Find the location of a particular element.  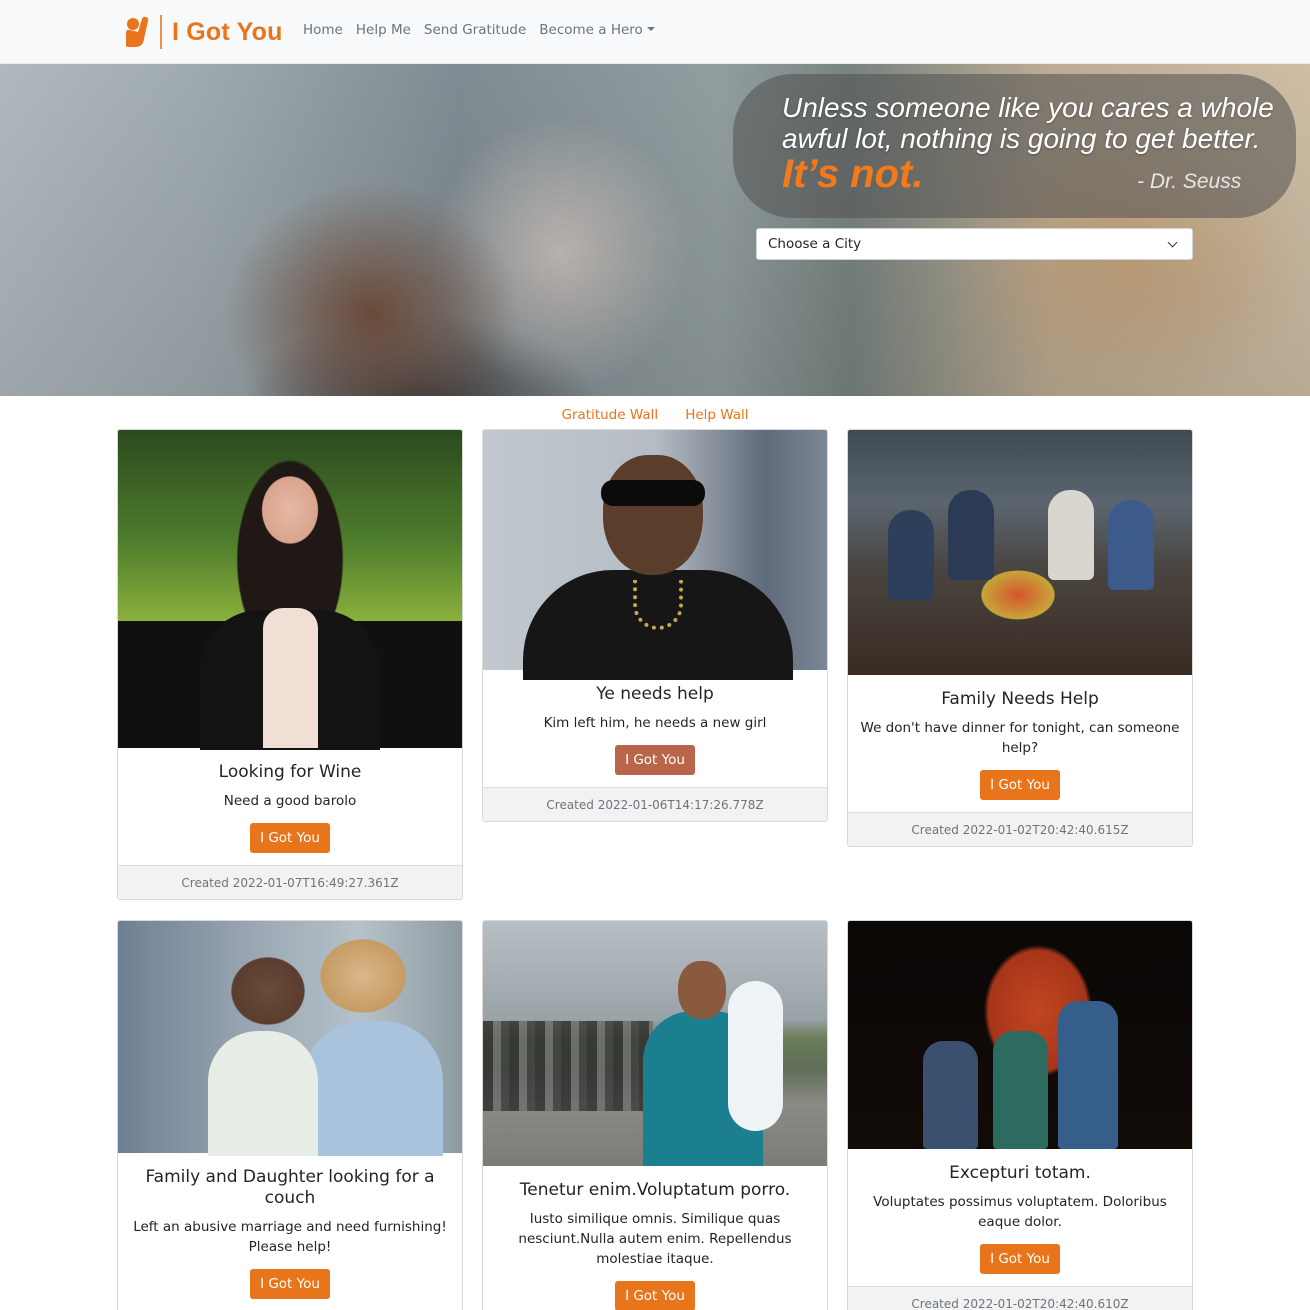

caret-down-icon is located at coordinates (650, 29).